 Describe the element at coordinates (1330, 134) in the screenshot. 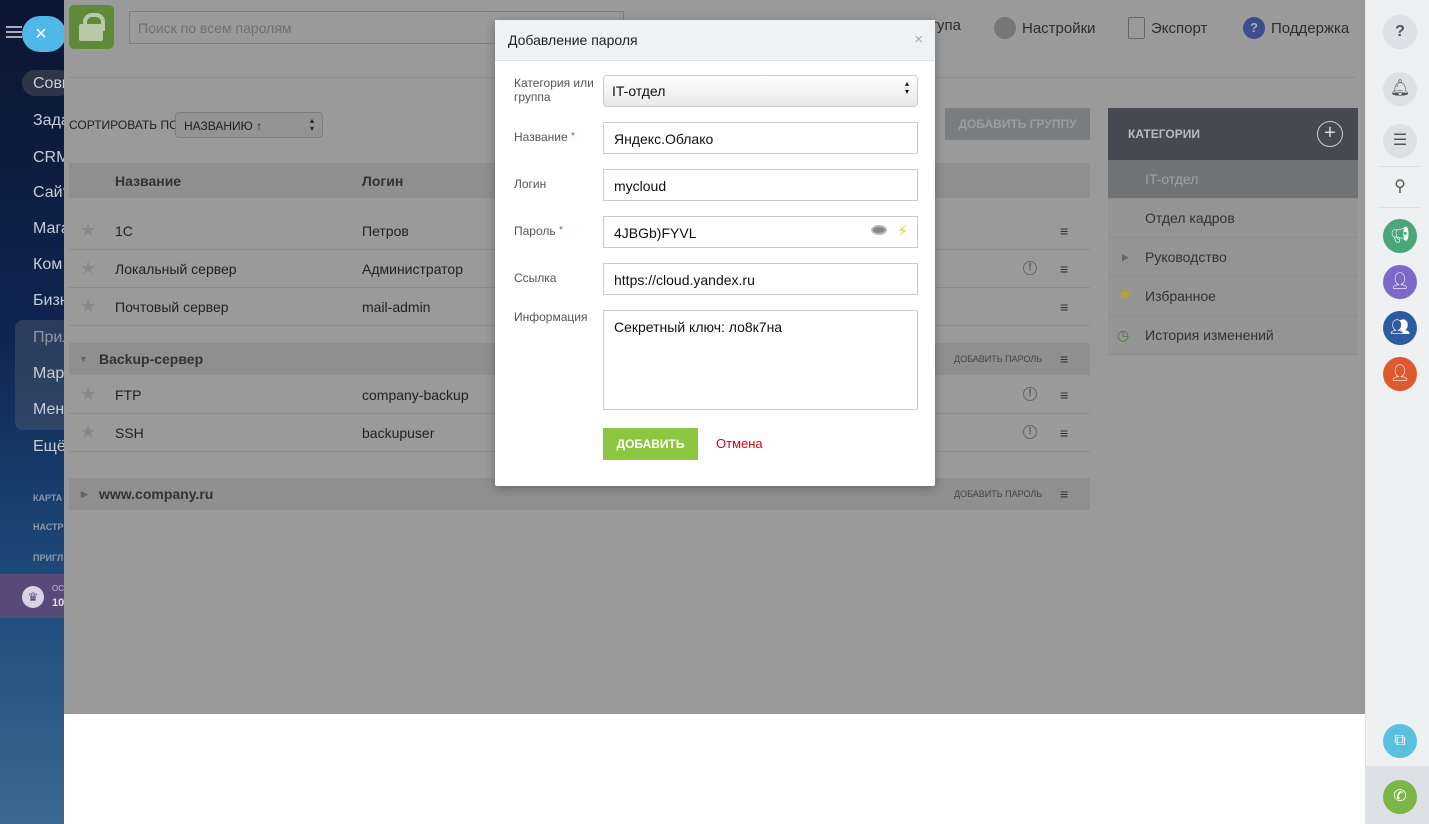

I see `add-category-icon: +` at that location.